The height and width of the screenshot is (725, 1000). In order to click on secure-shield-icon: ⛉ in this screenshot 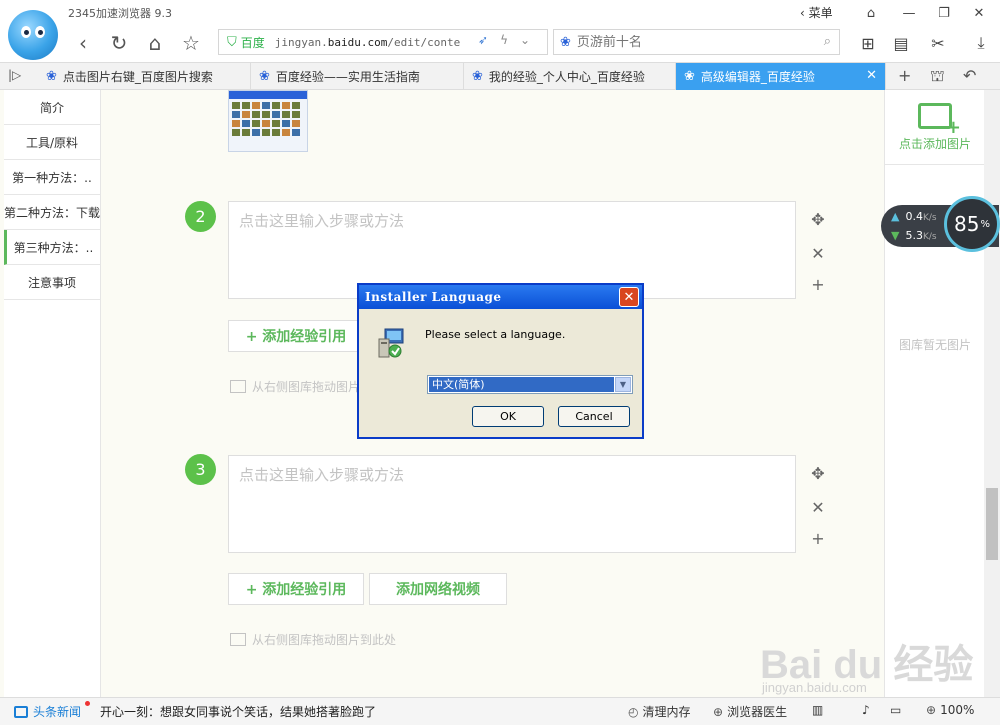, I will do `click(232, 42)`.